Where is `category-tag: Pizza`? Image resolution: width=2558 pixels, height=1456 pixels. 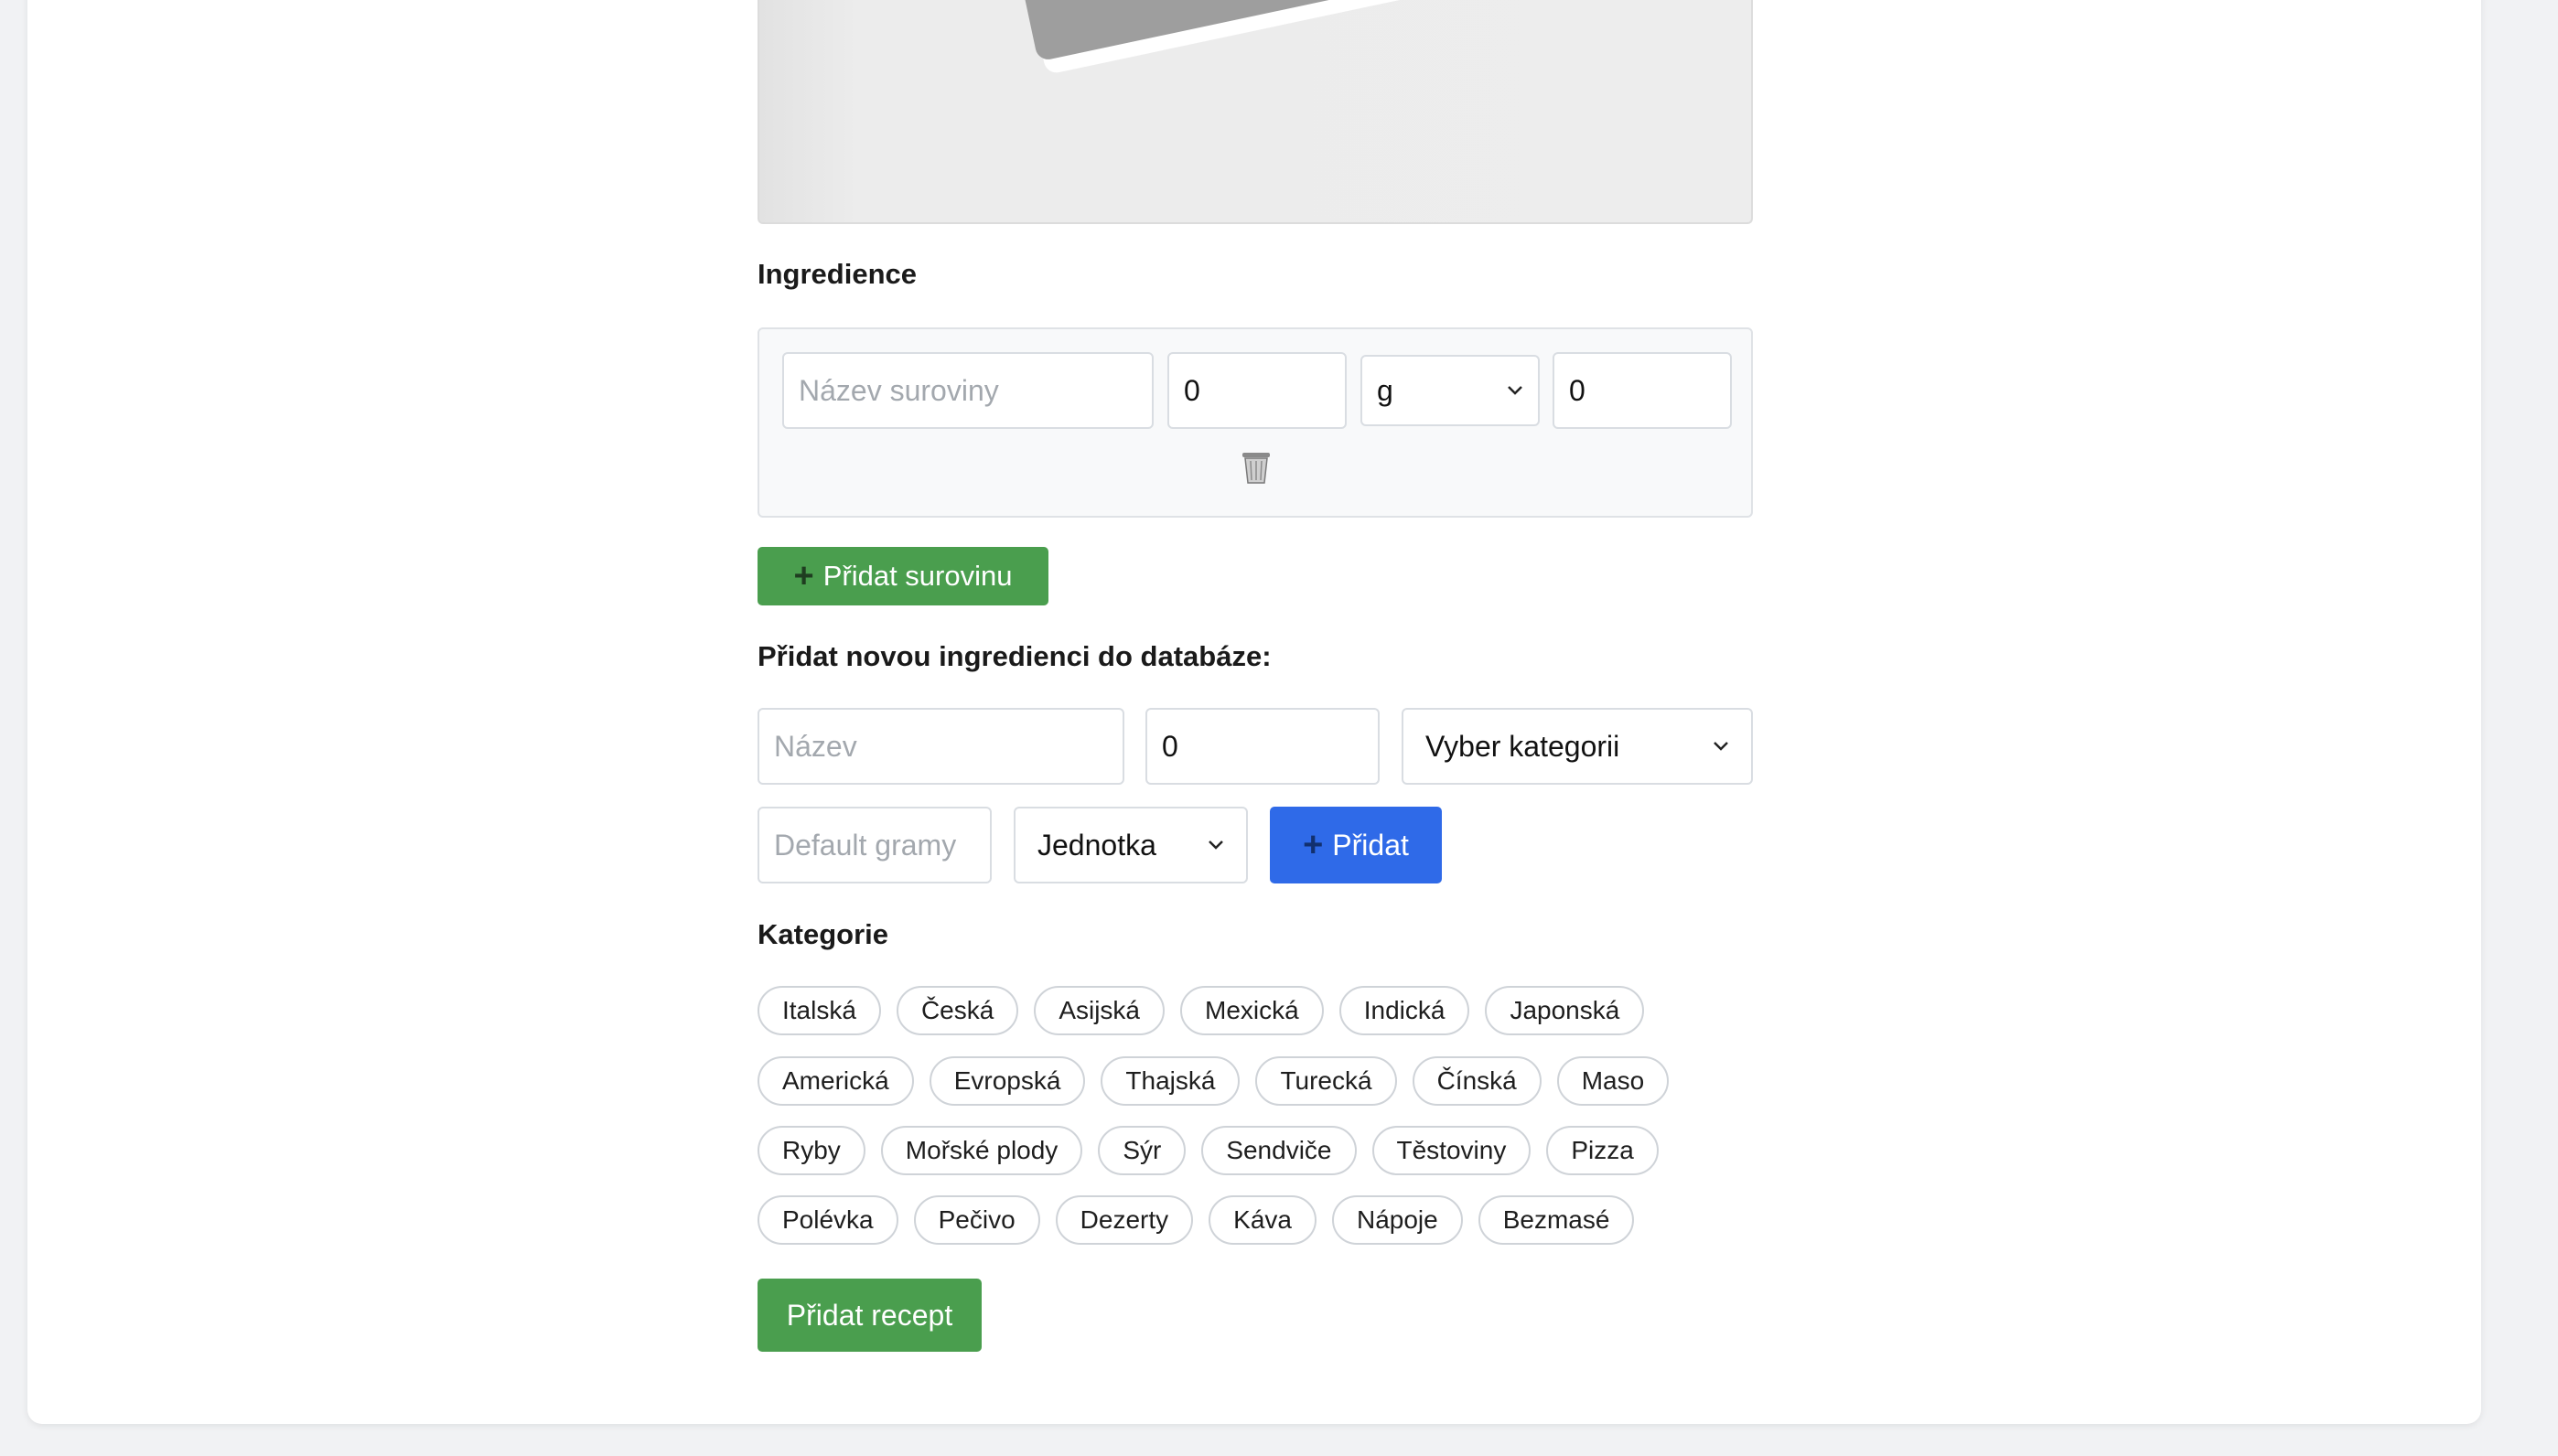 category-tag: Pizza is located at coordinates (1602, 1150).